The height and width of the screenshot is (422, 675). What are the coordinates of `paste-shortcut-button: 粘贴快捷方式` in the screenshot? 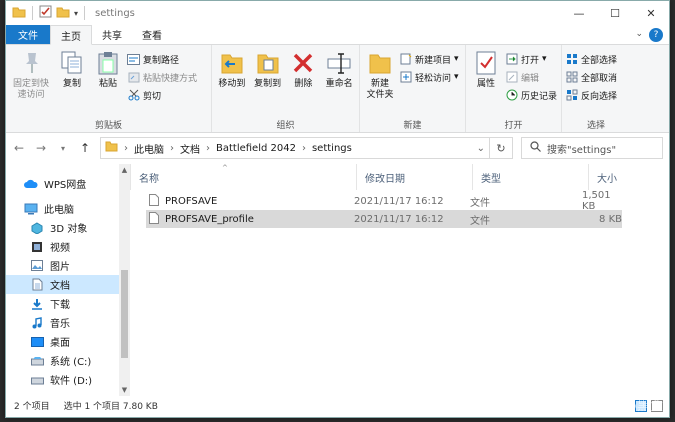 It's located at (162, 77).